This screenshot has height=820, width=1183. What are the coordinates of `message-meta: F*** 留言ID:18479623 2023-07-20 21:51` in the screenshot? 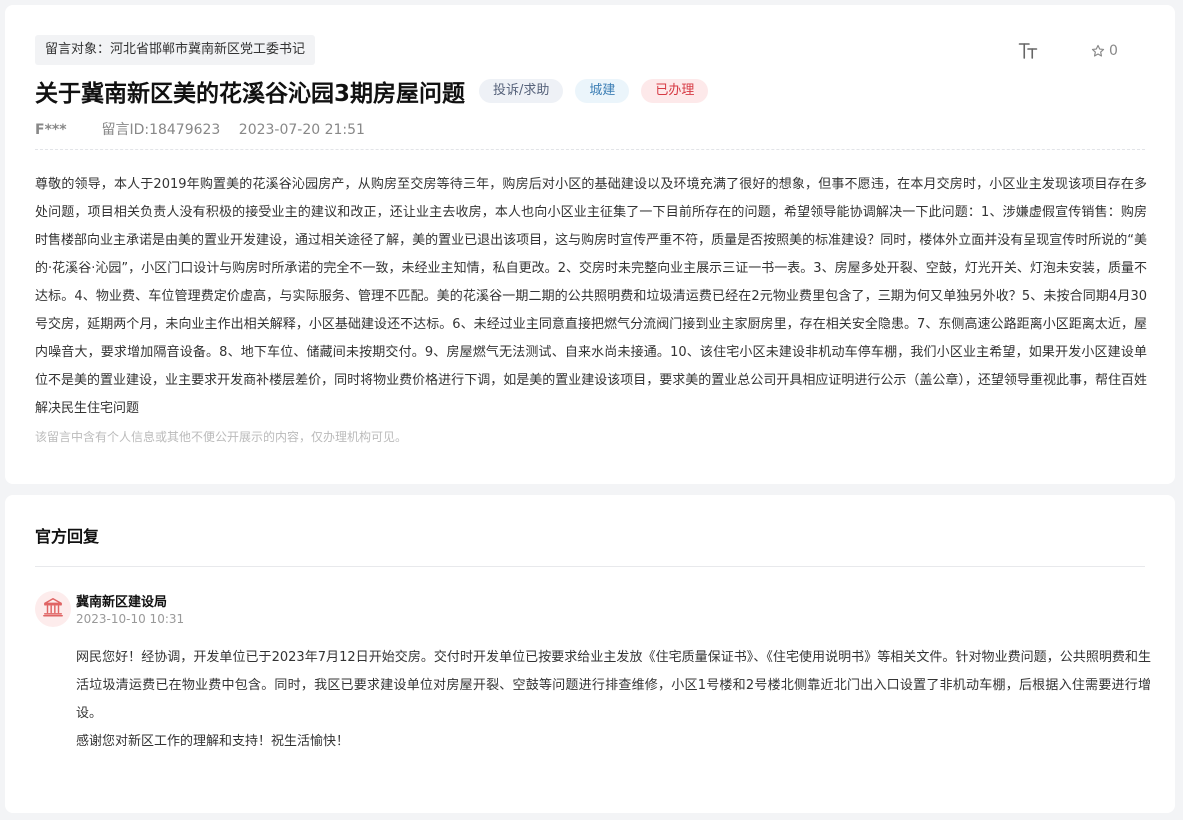 It's located at (200, 130).